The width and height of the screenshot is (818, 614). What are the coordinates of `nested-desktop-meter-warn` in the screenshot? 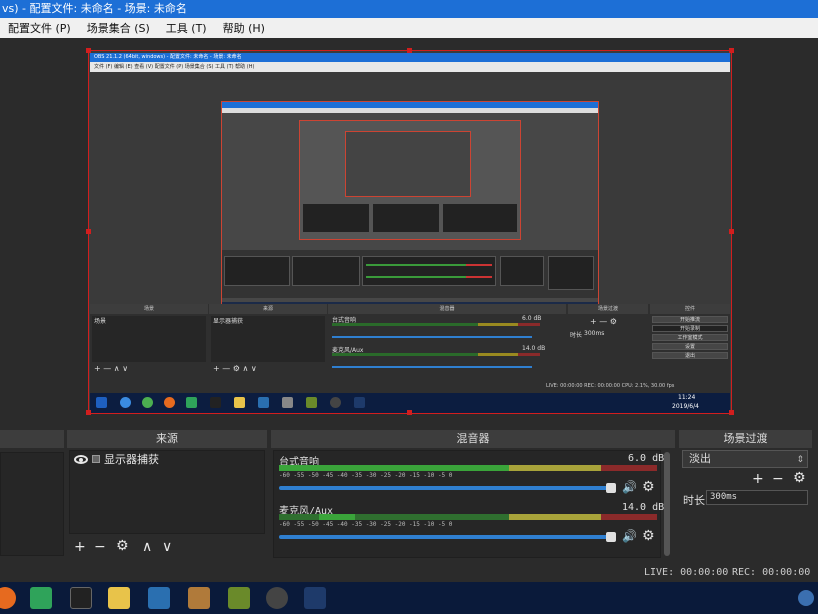 It's located at (498, 324).